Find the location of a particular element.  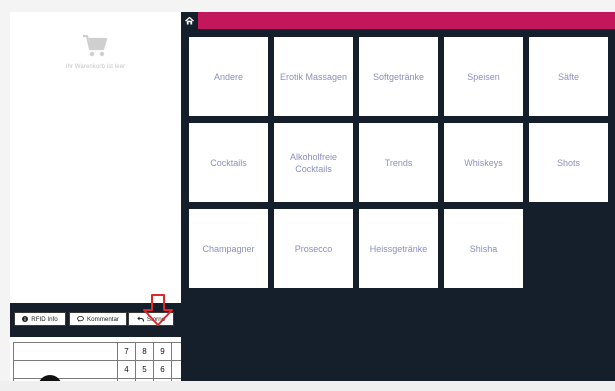

category-tile-andere: Andere is located at coordinates (228, 76).